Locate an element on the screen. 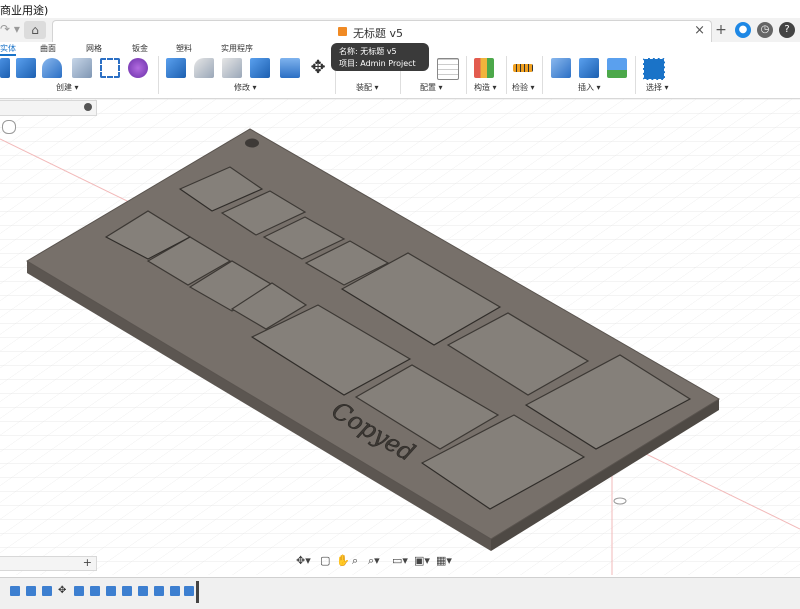 The width and height of the screenshot is (800, 609). navigation-bar: ✥▾ ▢ ✋ ⌕ ⌕▾ ▭▾ ▣▾ ▦▾ is located at coordinates (376, 562).